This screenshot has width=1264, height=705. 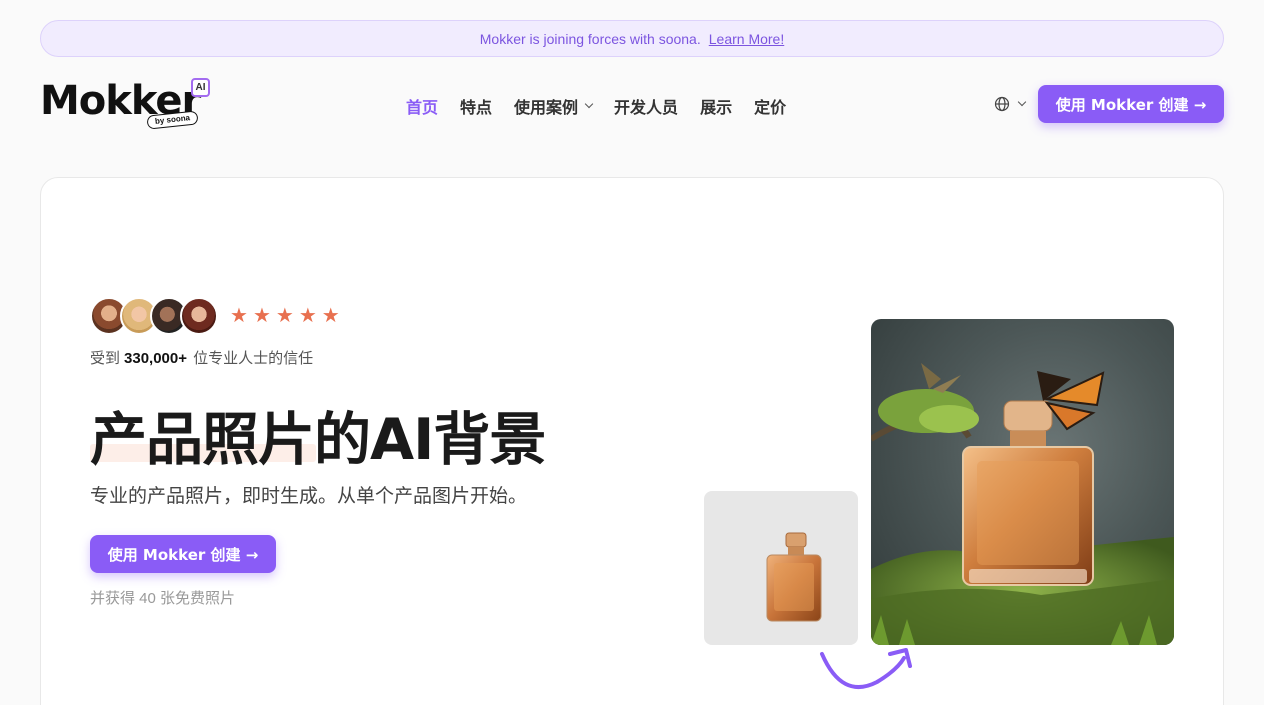 I want to click on before-product-image, so click(x=781, y=568).